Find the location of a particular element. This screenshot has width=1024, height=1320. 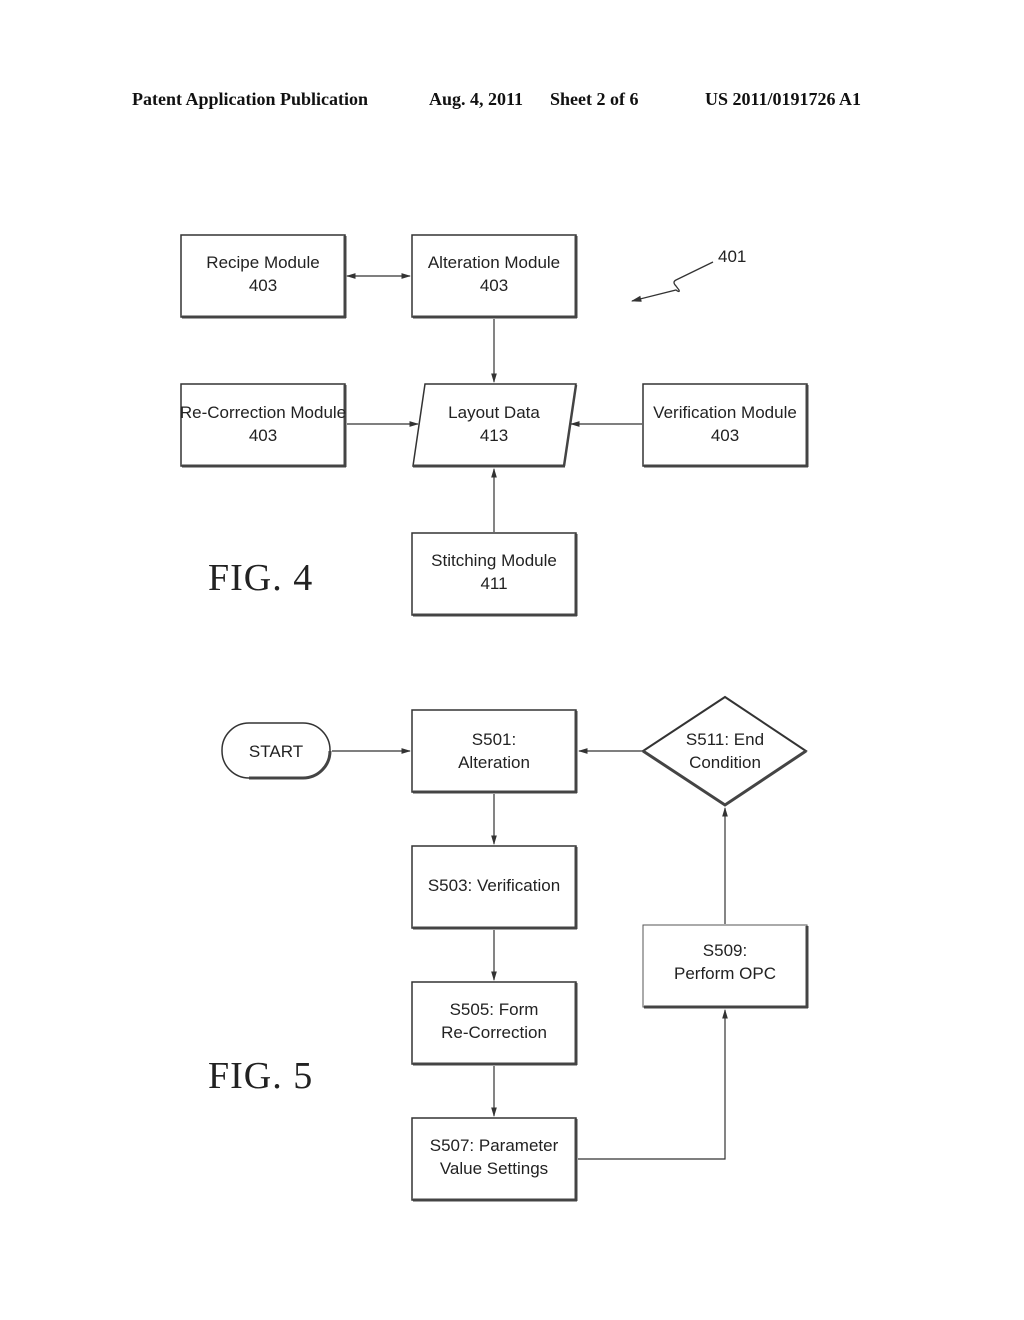

fig5-s503-verification: S503: Verification is located at coordinates (494, 887).